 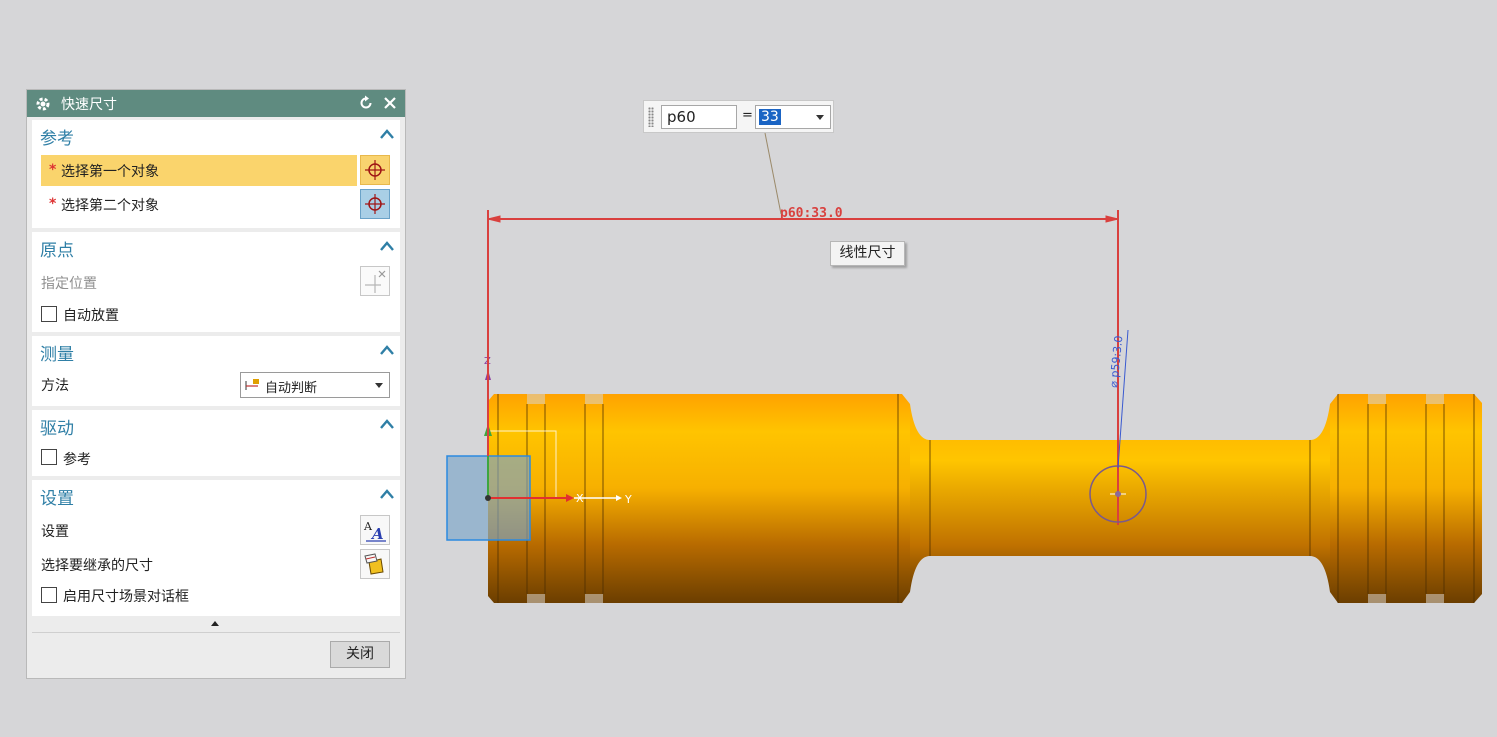 I want to click on section-title-settings: 设置, so click(x=57, y=499).